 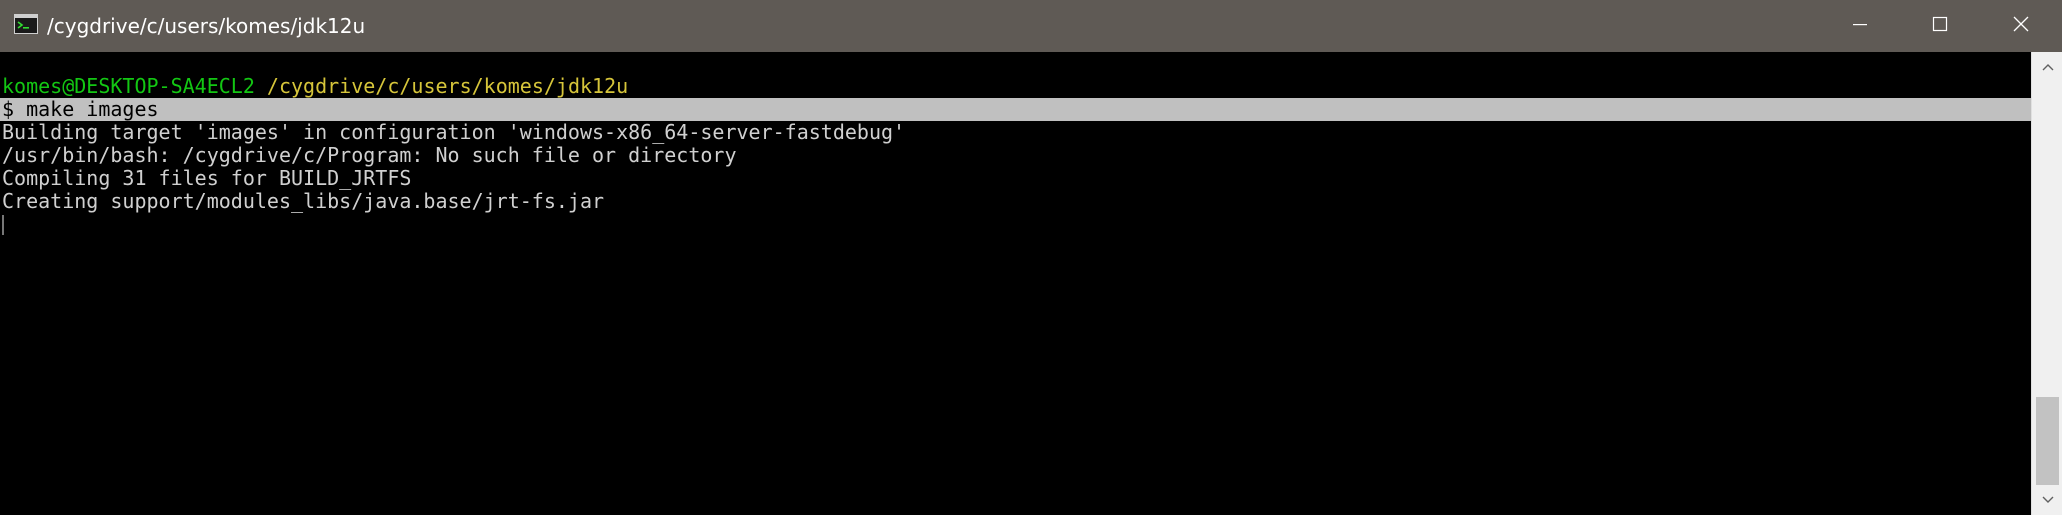 I want to click on maximize-button, so click(x=1940, y=26).